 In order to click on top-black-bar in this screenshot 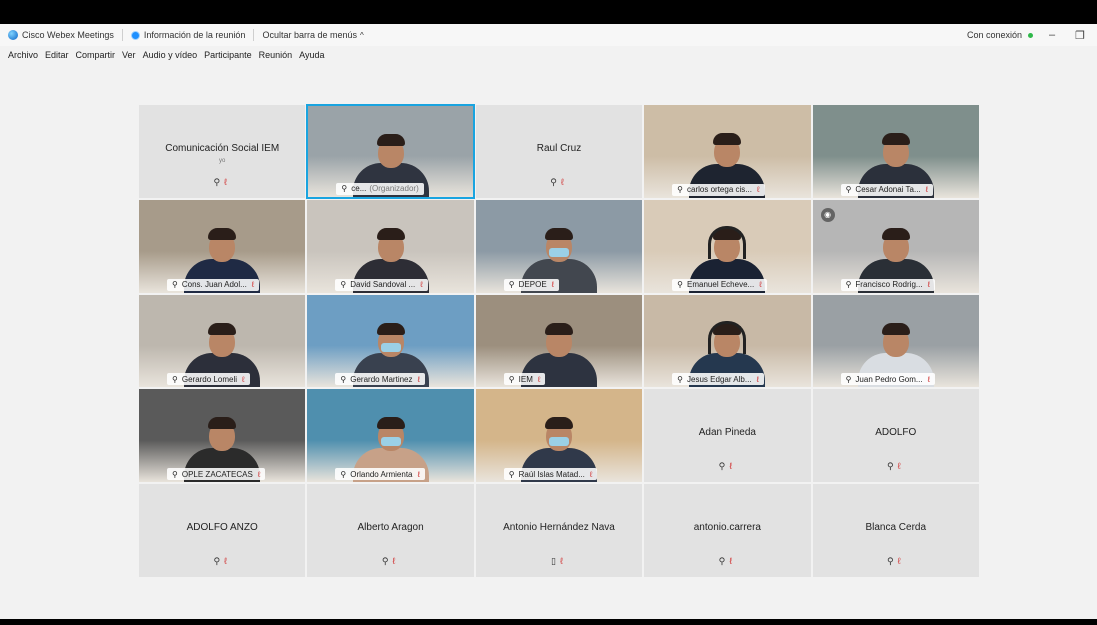, I will do `click(548, 12)`.